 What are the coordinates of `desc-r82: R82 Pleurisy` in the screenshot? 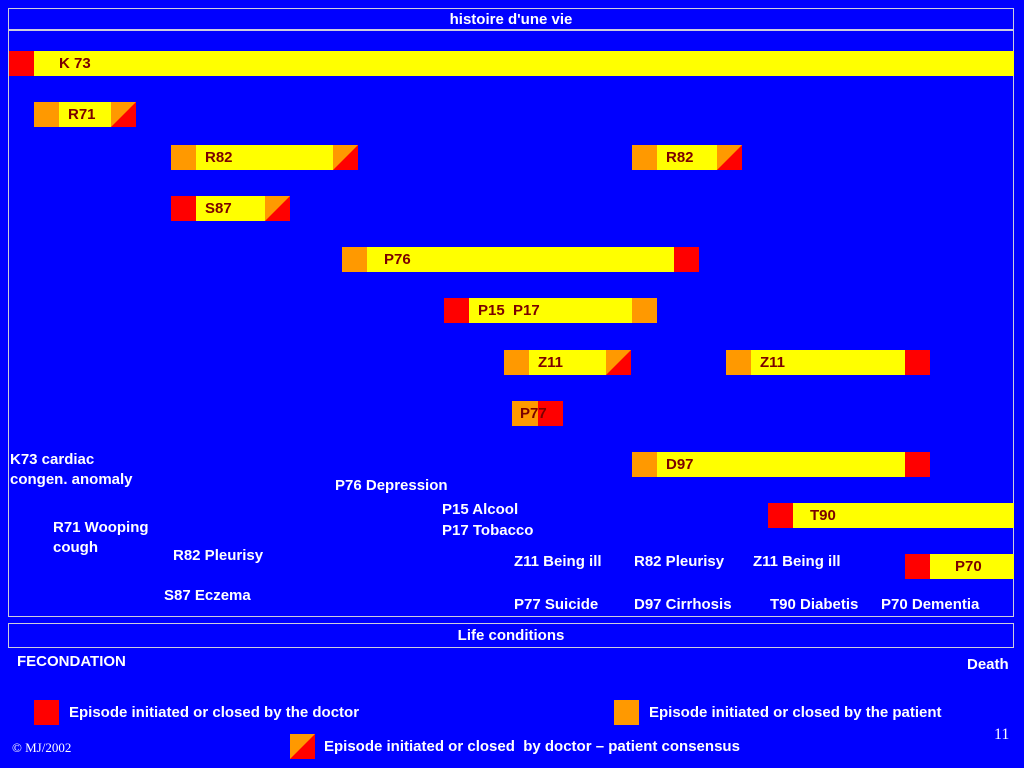 It's located at (218, 555).